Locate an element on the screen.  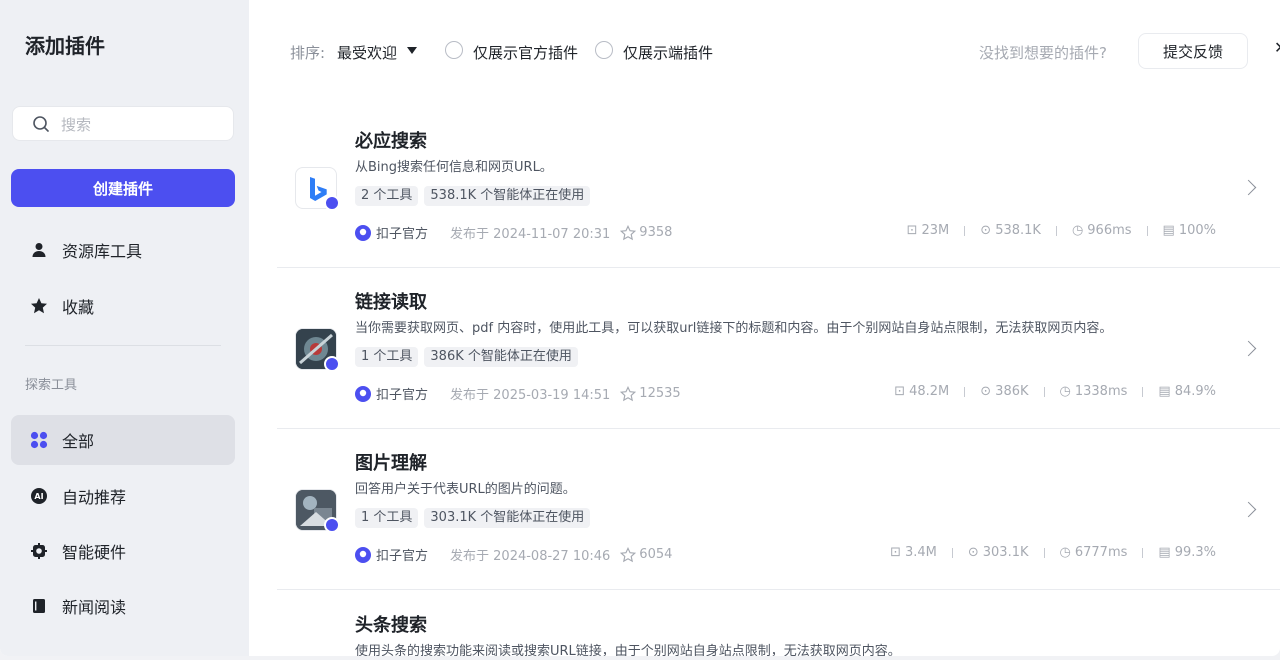
feedback-button: 提交反馈 is located at coordinates (1193, 51).